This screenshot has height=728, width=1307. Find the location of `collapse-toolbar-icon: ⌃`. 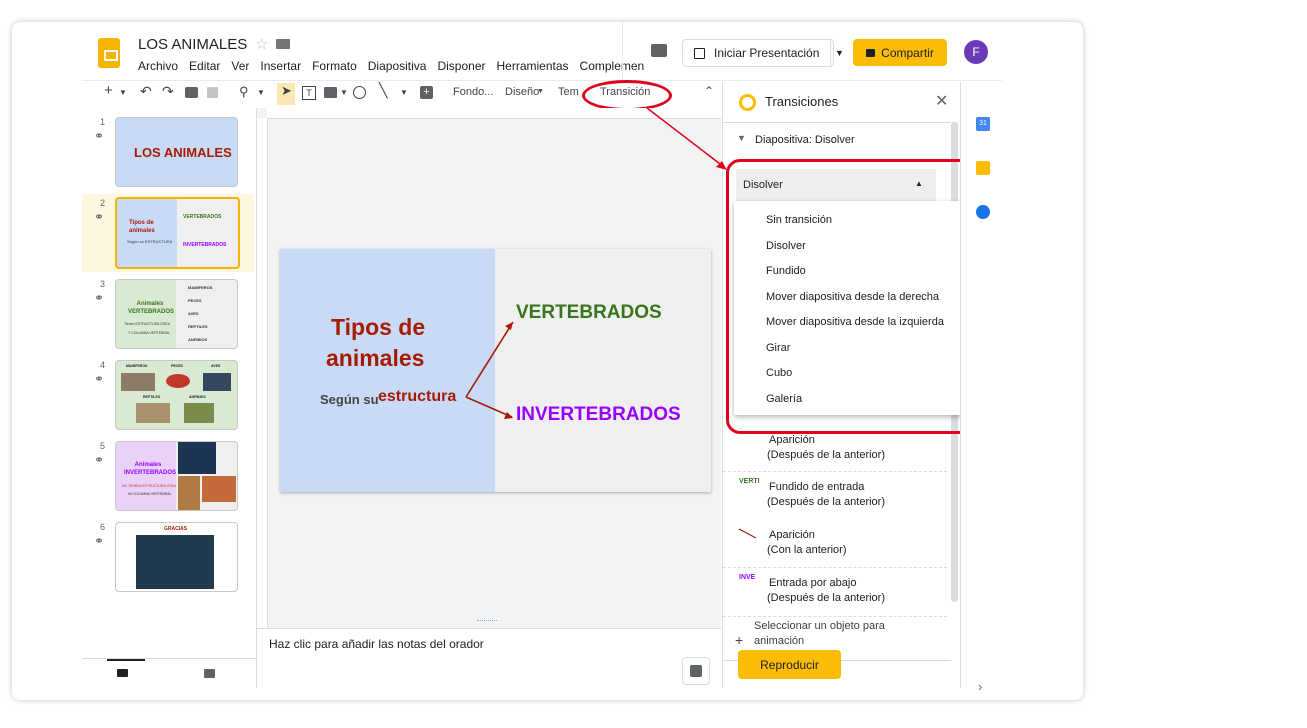

collapse-toolbar-icon: ⌃ is located at coordinates (709, 91).